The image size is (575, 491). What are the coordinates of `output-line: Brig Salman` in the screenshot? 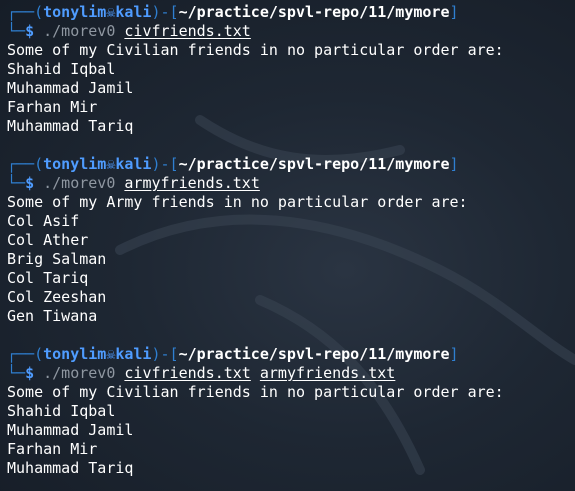 It's located at (57, 259).